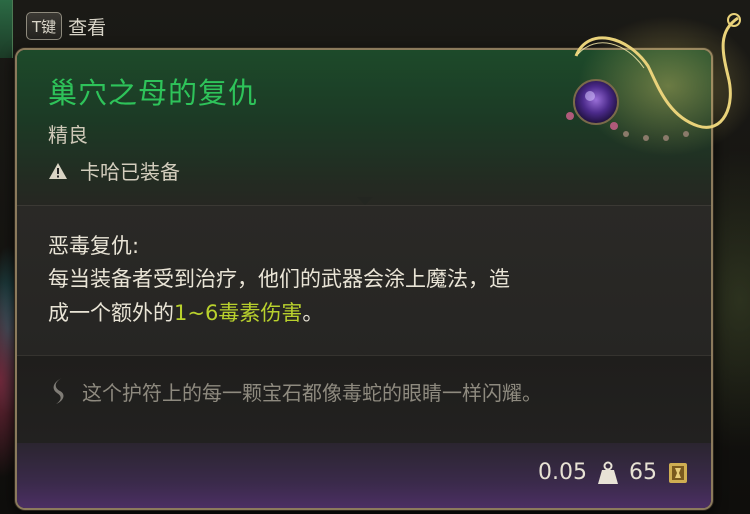 This screenshot has width=750, height=514. Describe the element at coordinates (87, 27) in the screenshot. I see `inspect-hint-label: 查看` at that location.